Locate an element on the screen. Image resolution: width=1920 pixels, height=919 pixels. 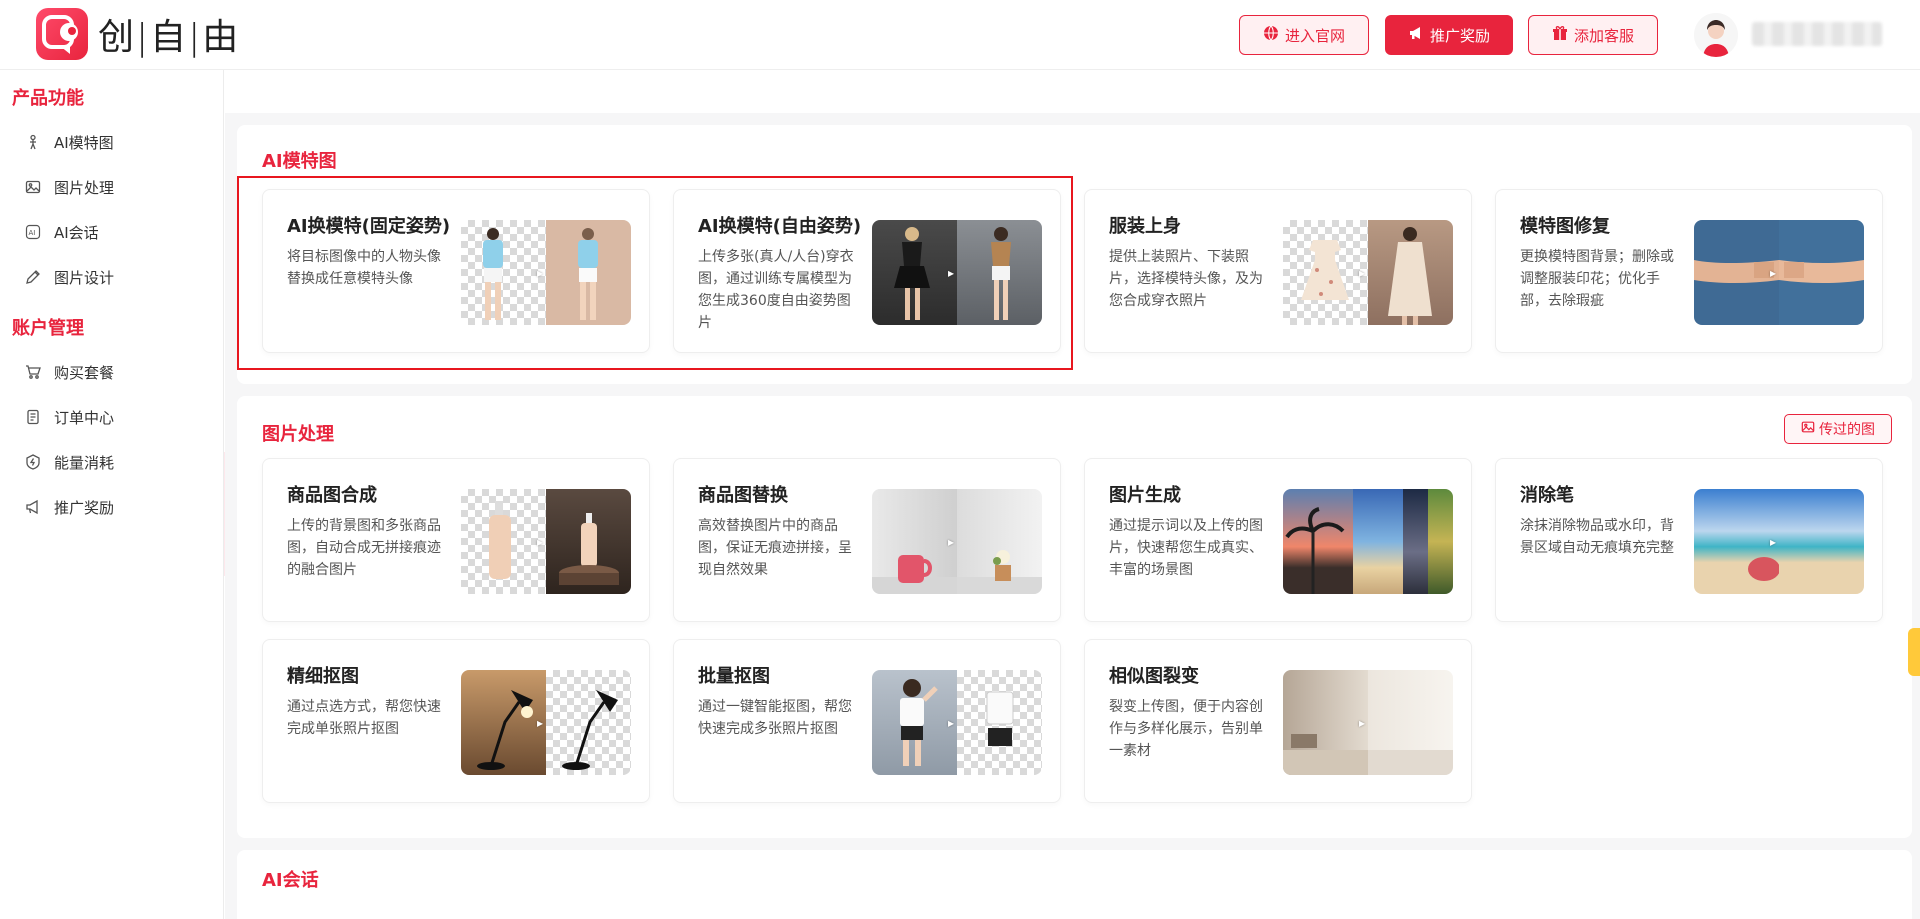
sidebar-item-buy-package: 购买套餐 is located at coordinates (69, 372).